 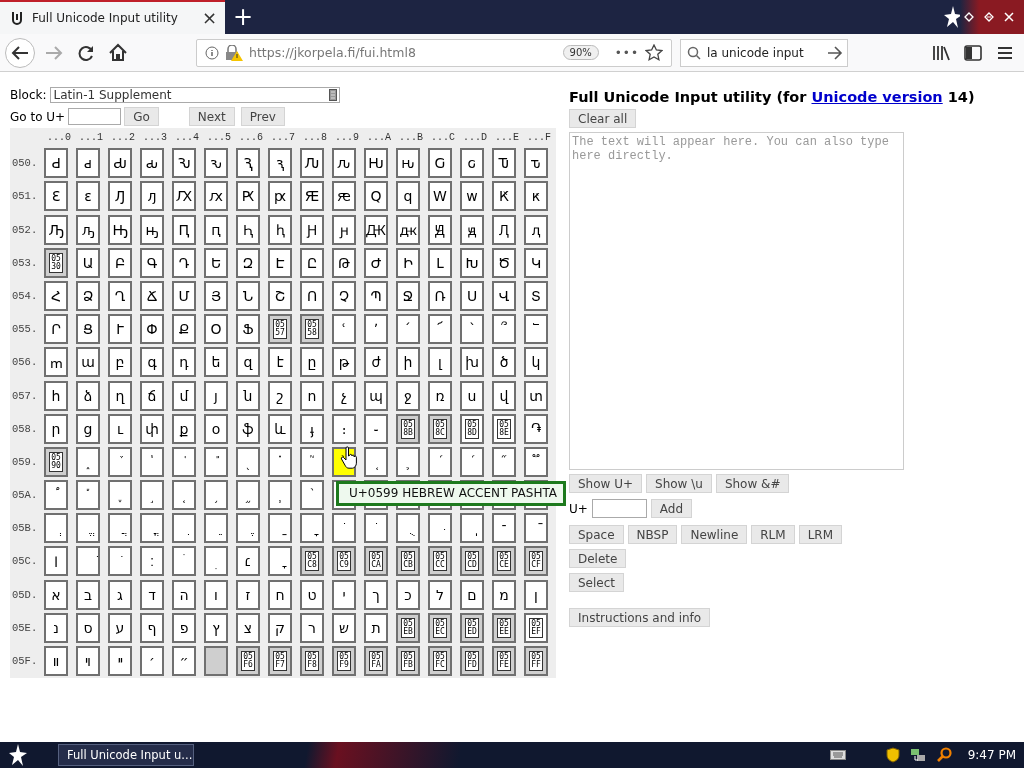 I want to click on character-cell: Խ, so click(x=472, y=262).